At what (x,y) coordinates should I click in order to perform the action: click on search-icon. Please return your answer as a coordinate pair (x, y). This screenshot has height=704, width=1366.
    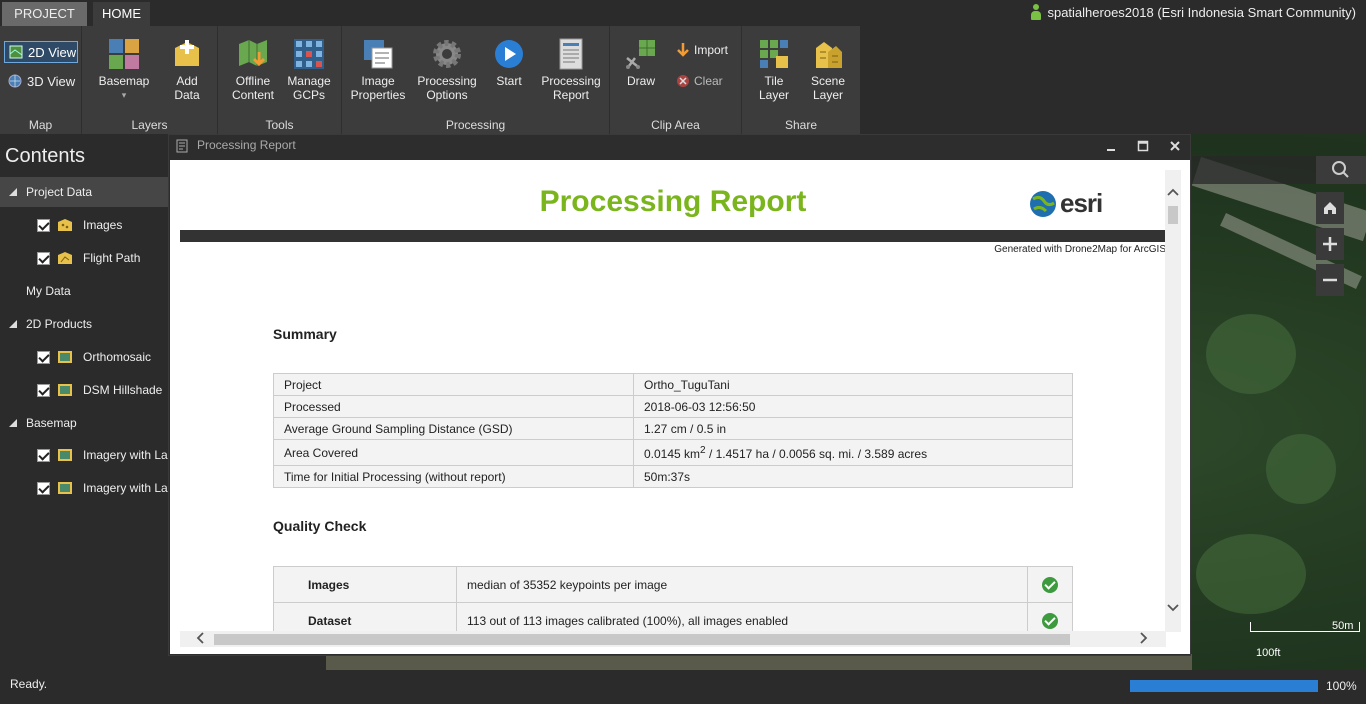
    Looking at the image, I should click on (1340, 169).